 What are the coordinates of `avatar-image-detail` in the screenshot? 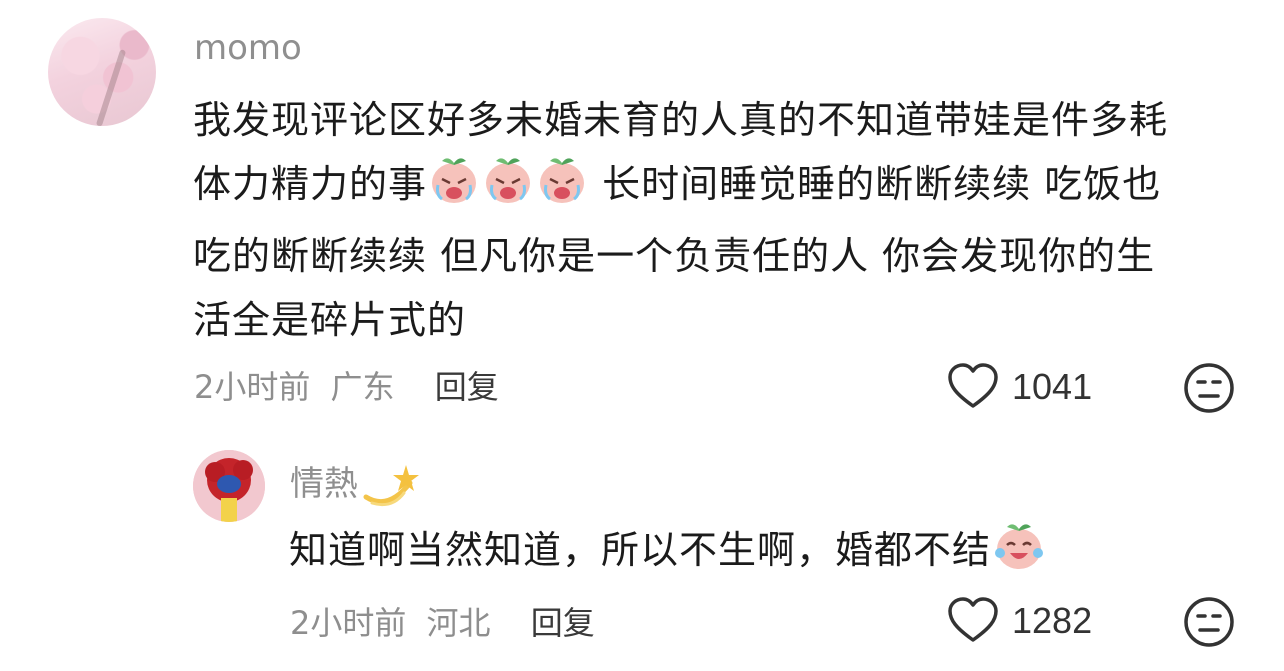 It's located at (111, 87).